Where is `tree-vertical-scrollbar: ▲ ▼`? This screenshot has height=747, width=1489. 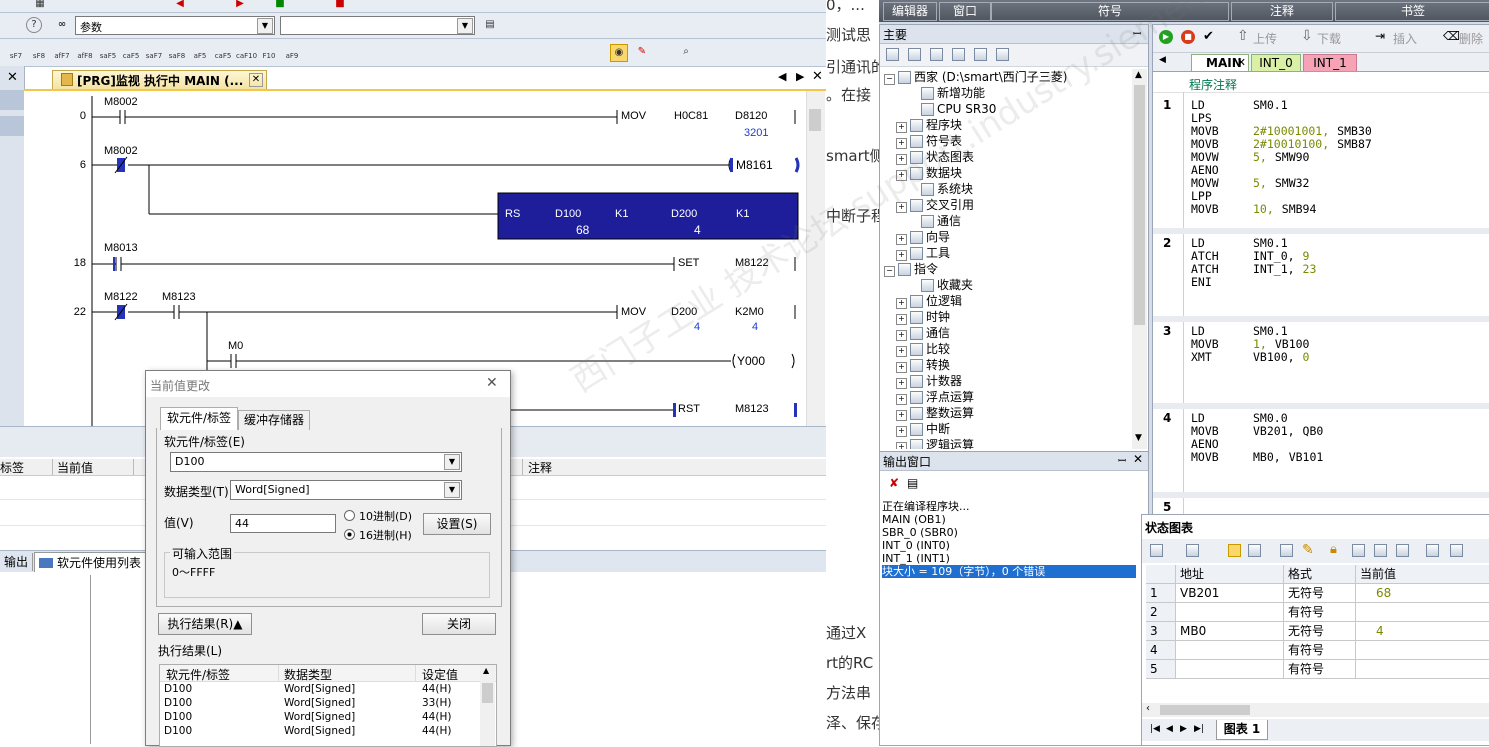 tree-vertical-scrollbar: ▲ ▼ is located at coordinates (1139, 259).